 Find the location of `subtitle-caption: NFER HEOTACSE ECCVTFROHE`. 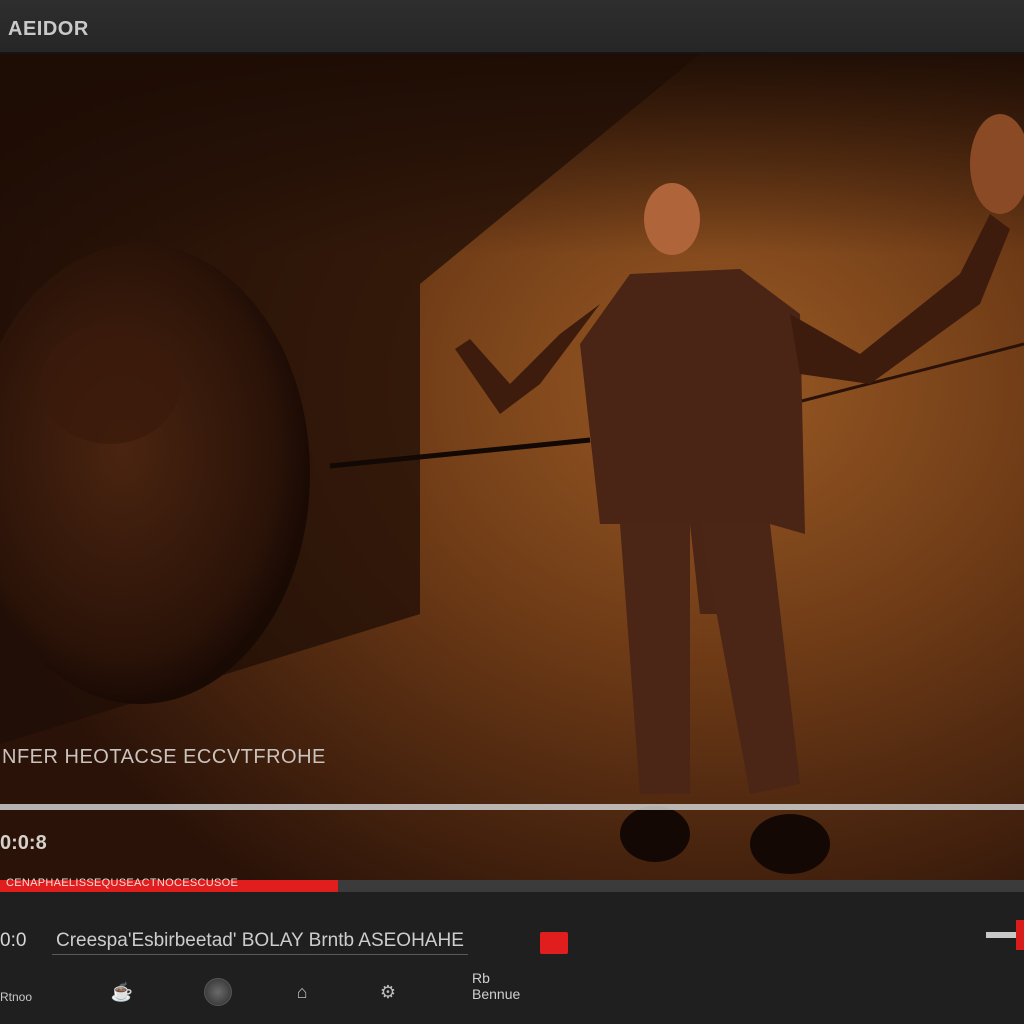

subtitle-caption: NFER HEOTACSE ECCVTFROHE is located at coordinates (164, 757).